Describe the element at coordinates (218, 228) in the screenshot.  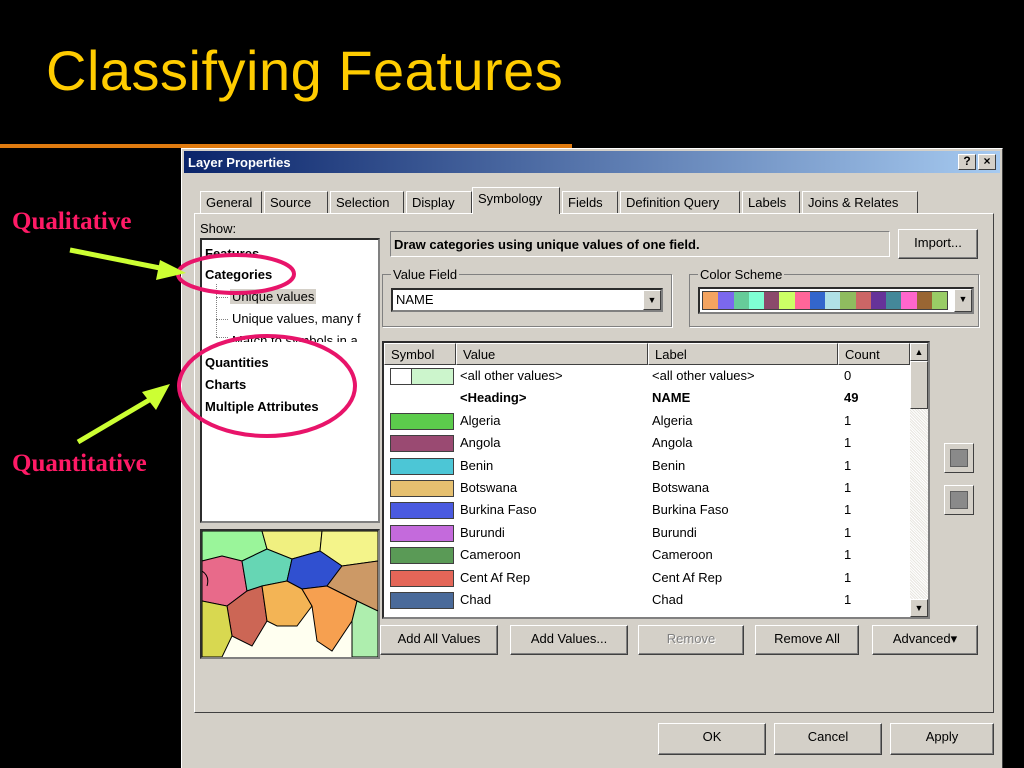
I see `show-label: Show:` at that location.